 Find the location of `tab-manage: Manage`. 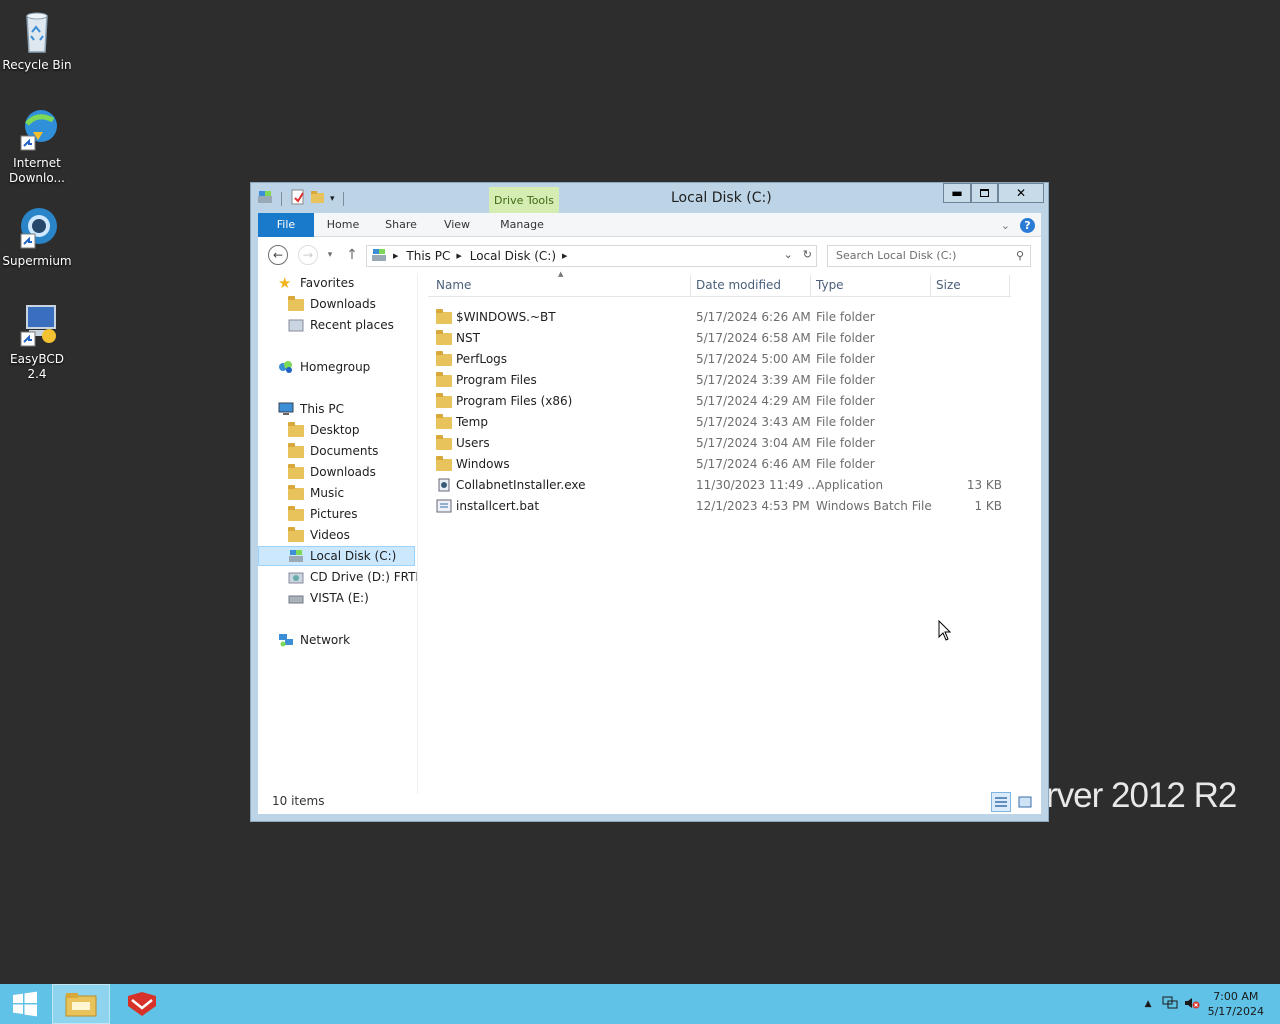

tab-manage: Manage is located at coordinates (522, 225).